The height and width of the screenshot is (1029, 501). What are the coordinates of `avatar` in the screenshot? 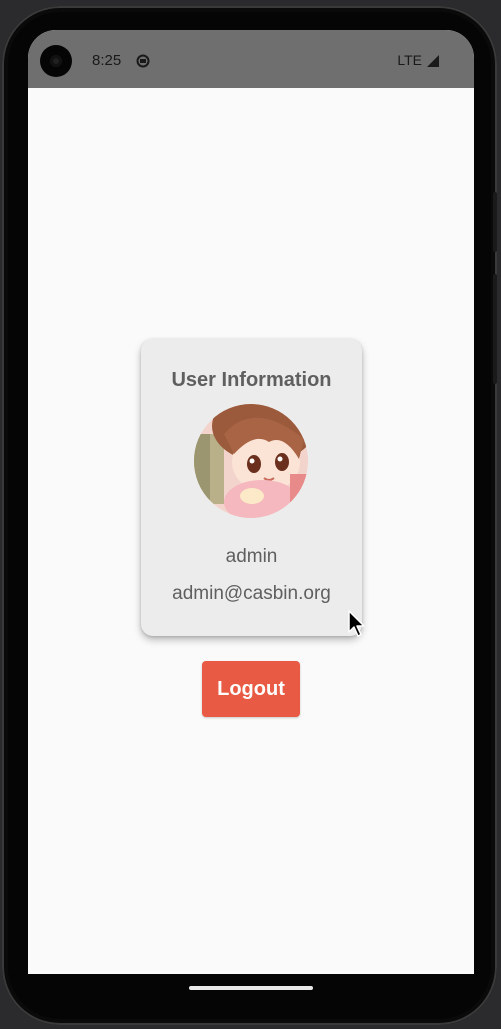 It's located at (251, 461).